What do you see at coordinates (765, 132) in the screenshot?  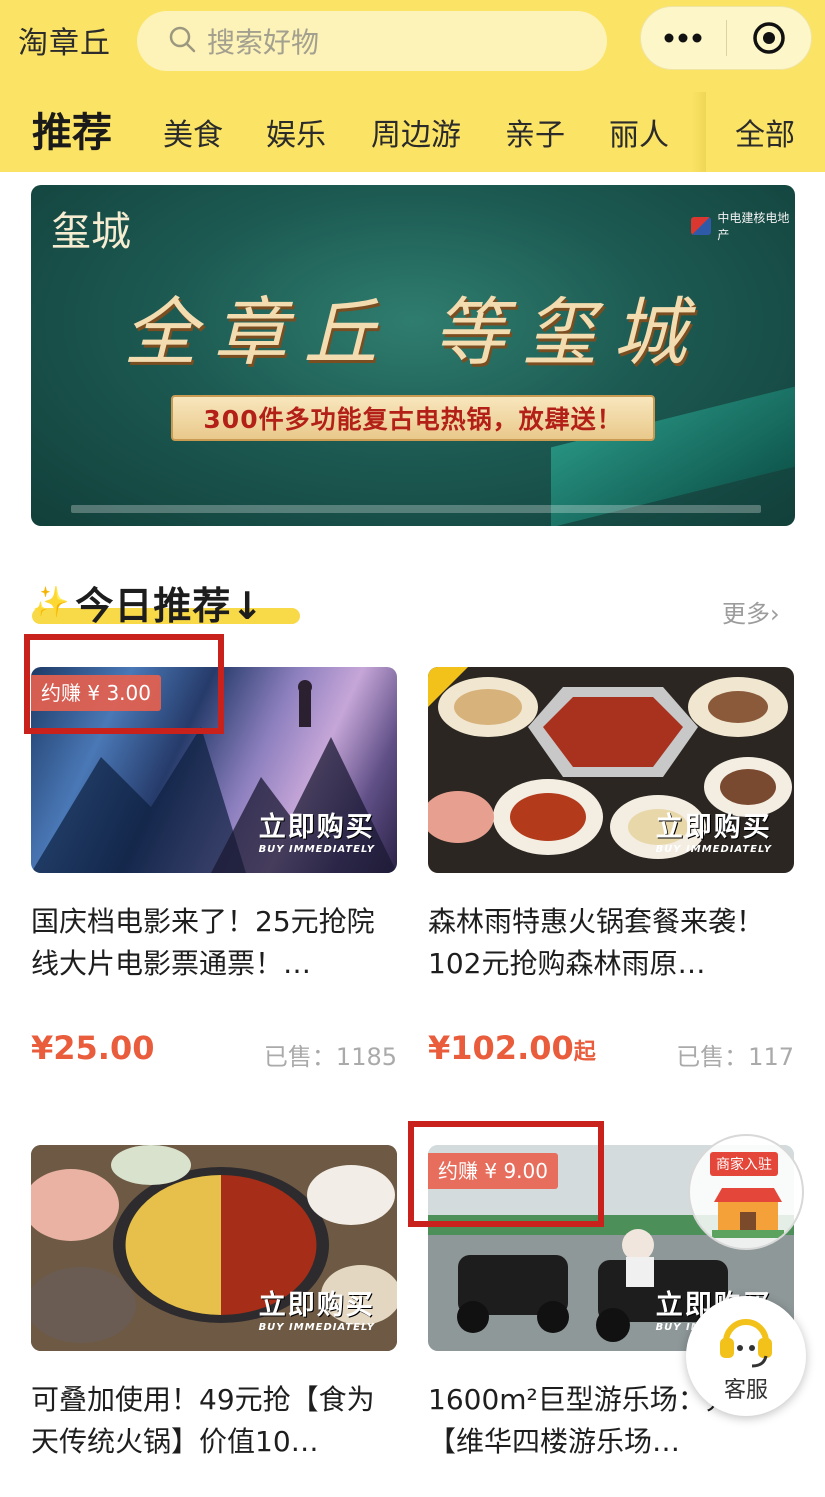 I see `tab-all: 全部` at bounding box center [765, 132].